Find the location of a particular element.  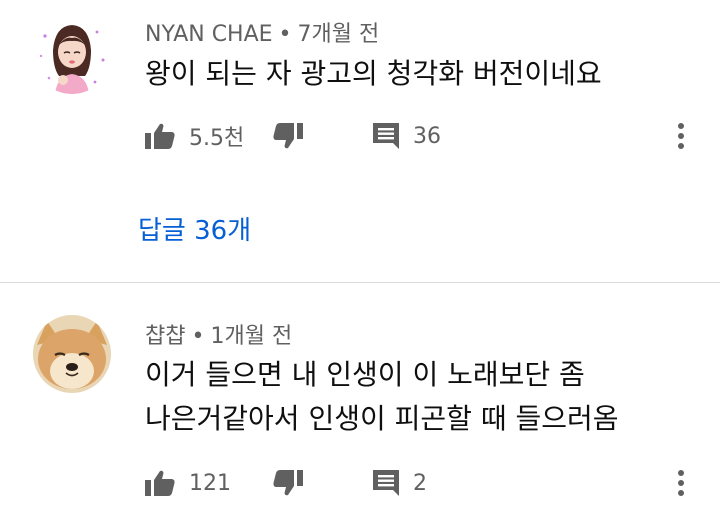

comment-meta: NYAN CHAE • 7개월 전 is located at coordinates (262, 32).